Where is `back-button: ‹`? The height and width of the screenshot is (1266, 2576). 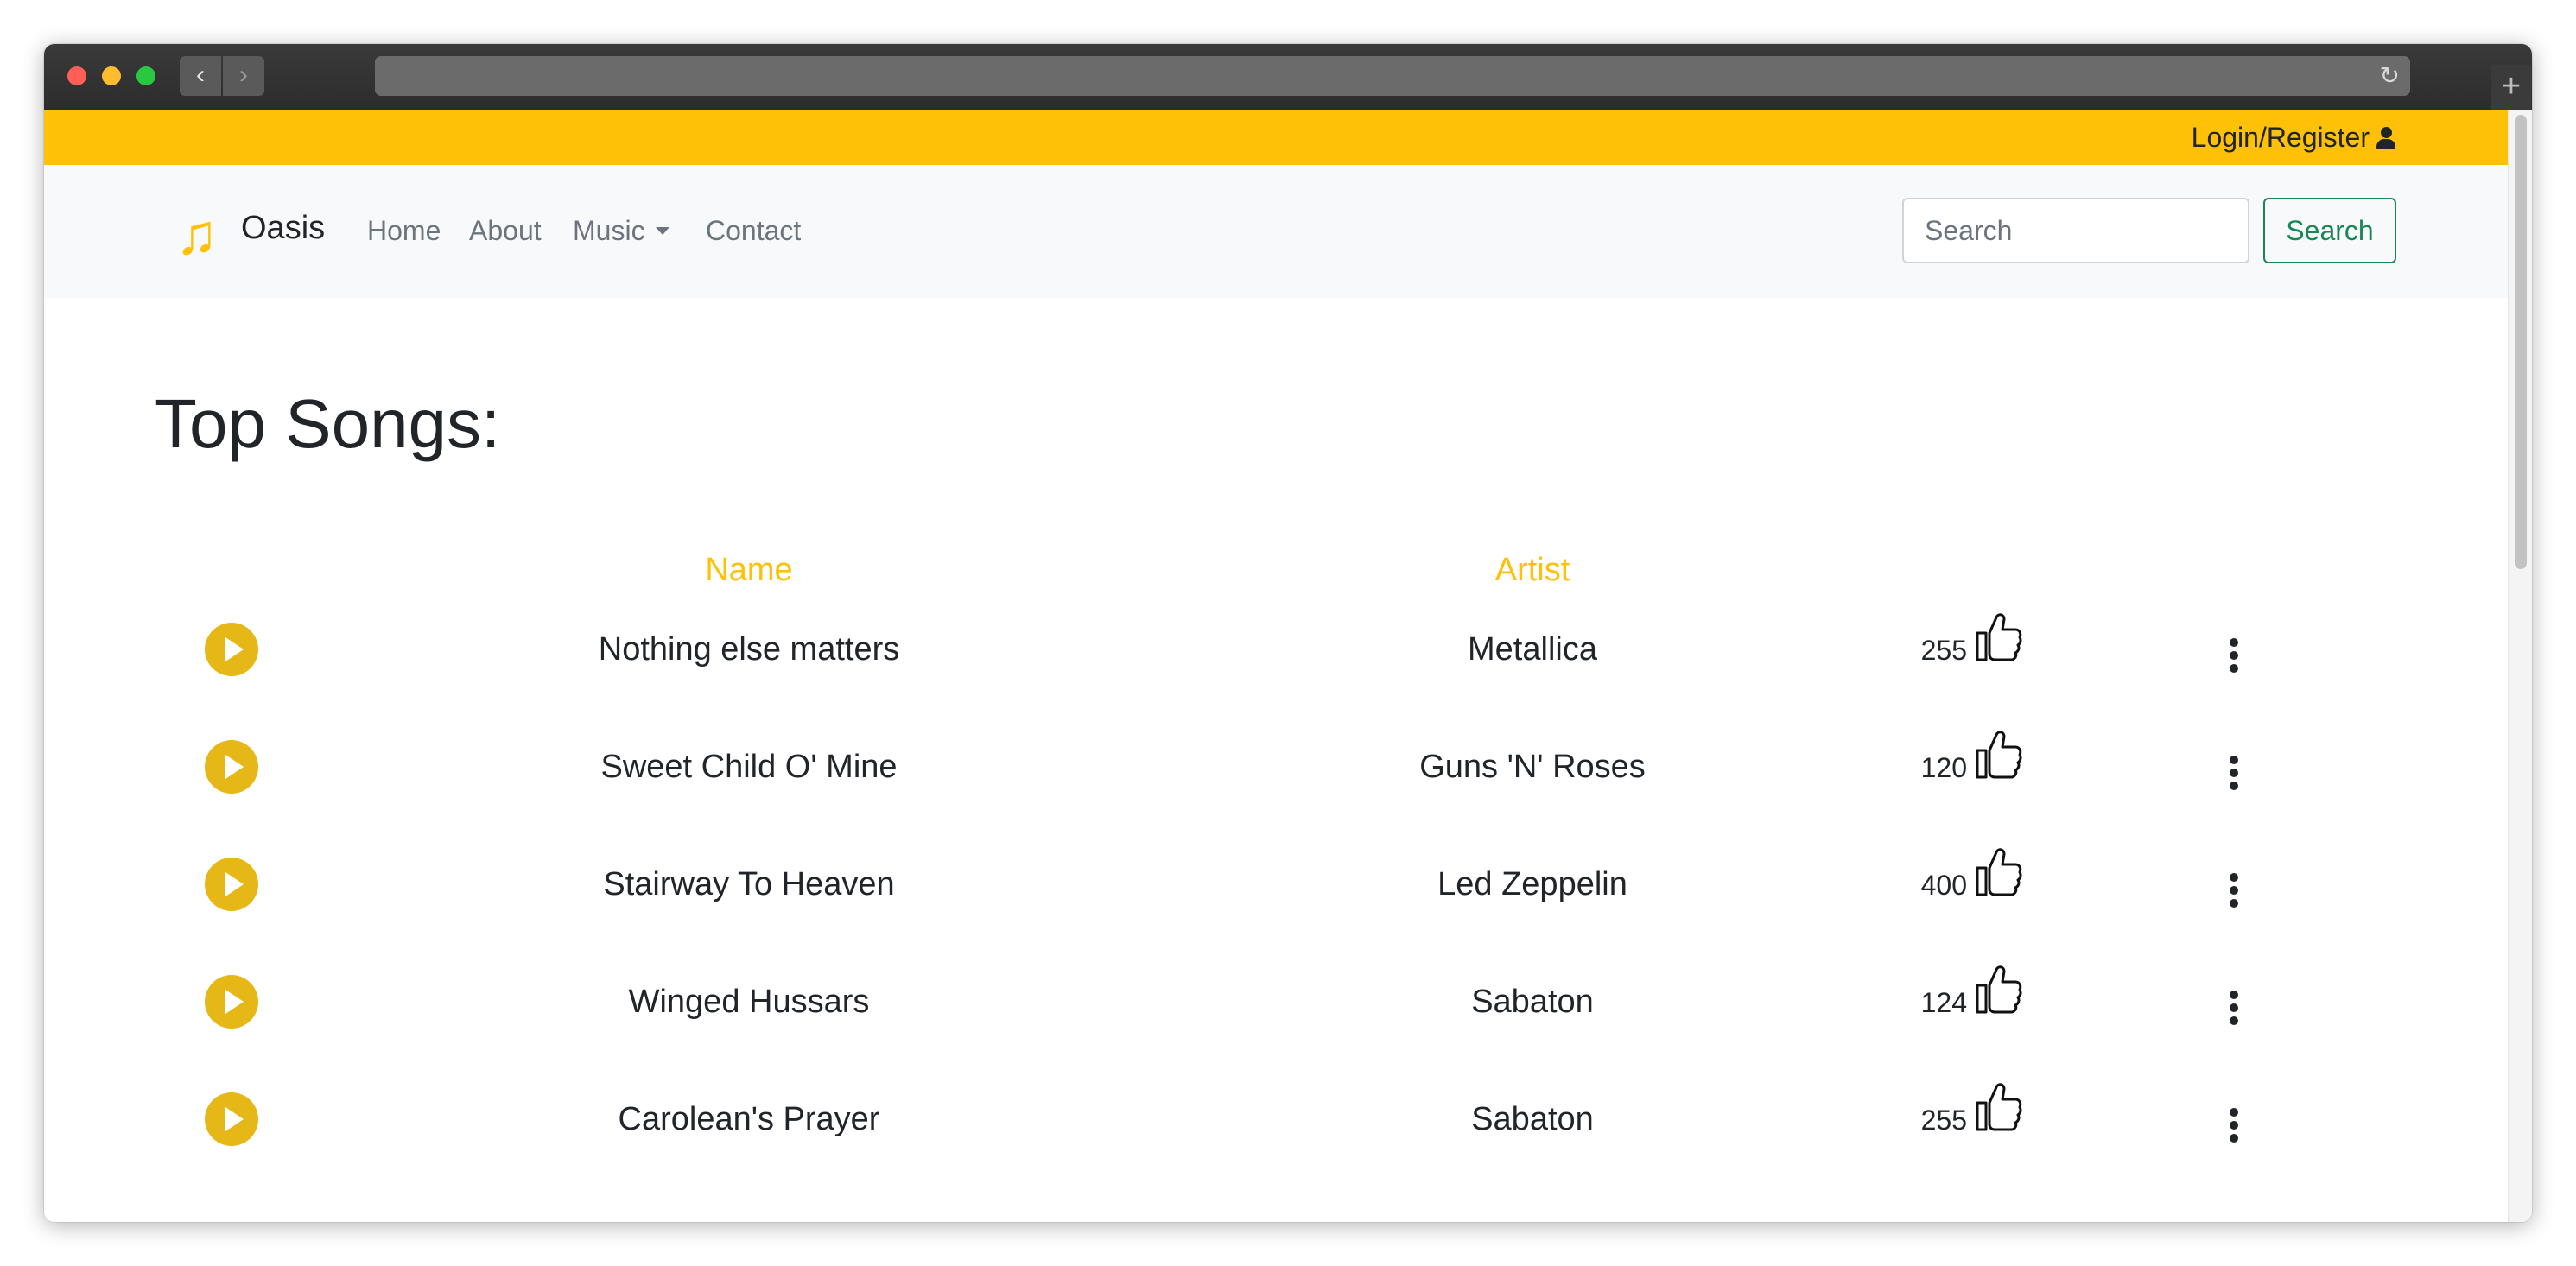 back-button: ‹ is located at coordinates (200, 76).